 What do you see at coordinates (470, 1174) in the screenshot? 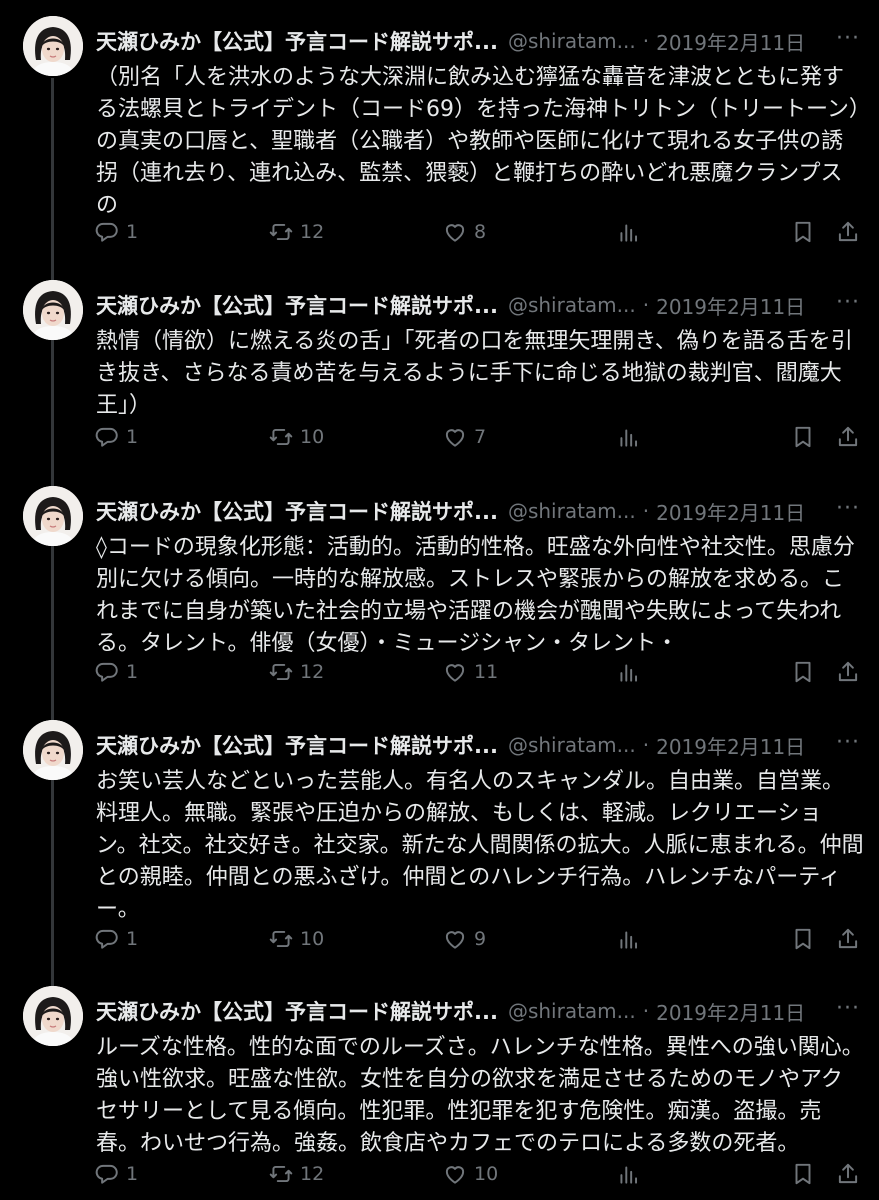
I see `like-button: 10` at bounding box center [470, 1174].